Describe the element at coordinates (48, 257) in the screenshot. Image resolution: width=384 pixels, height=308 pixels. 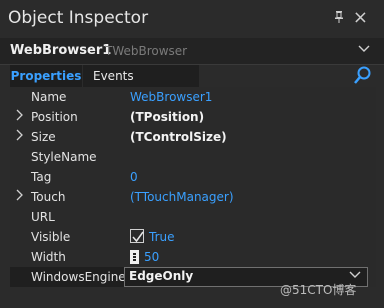
I see `property-name: Width` at that location.